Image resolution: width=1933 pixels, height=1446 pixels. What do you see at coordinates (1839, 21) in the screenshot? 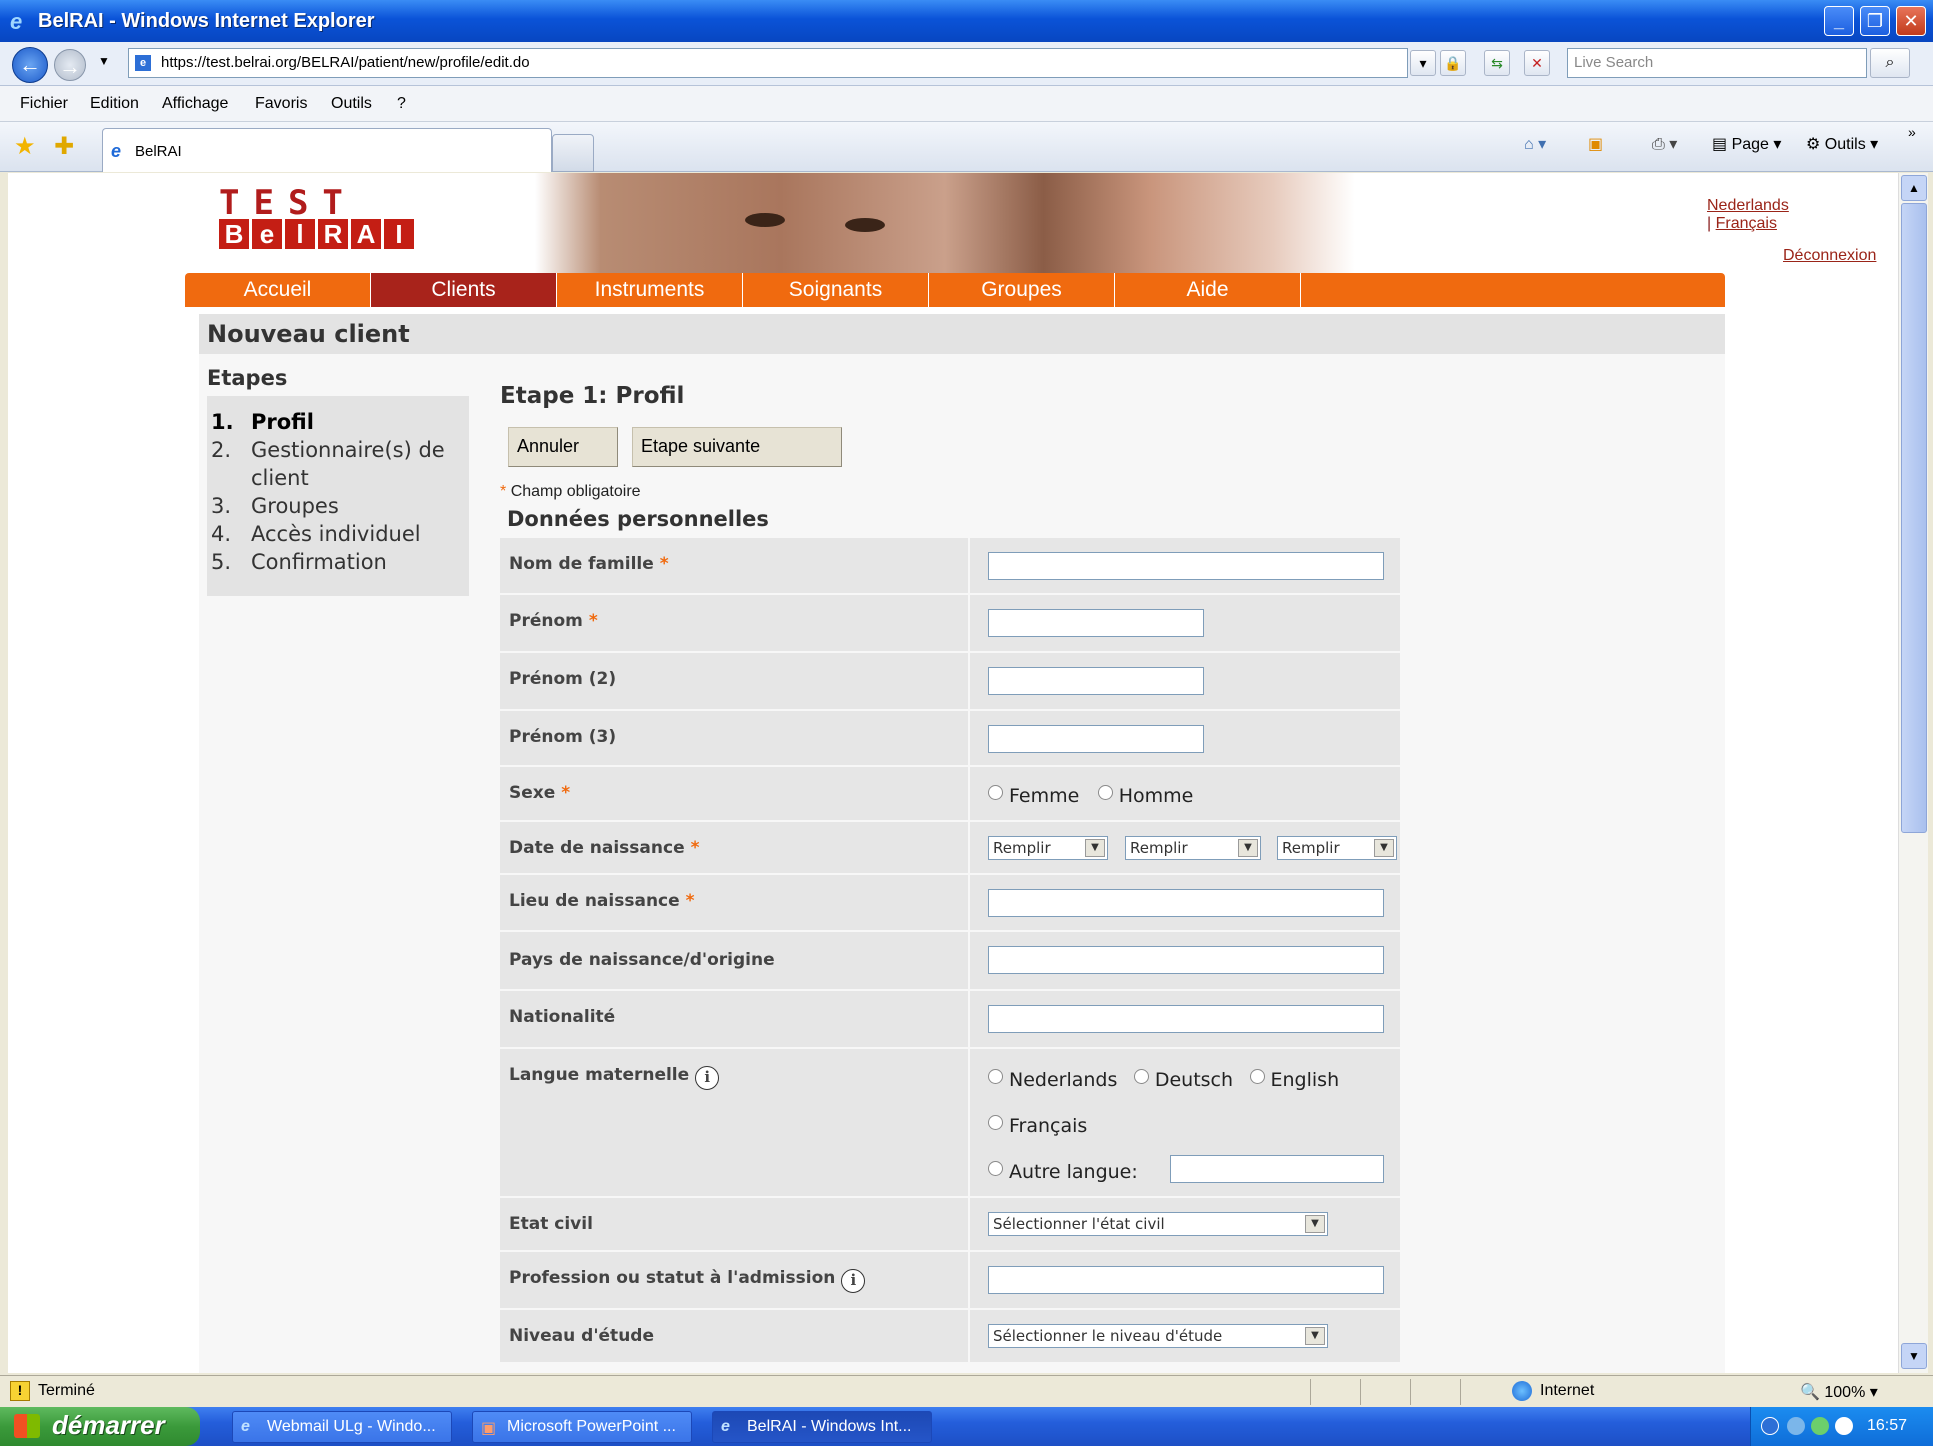
I see `minimize-button: _` at bounding box center [1839, 21].